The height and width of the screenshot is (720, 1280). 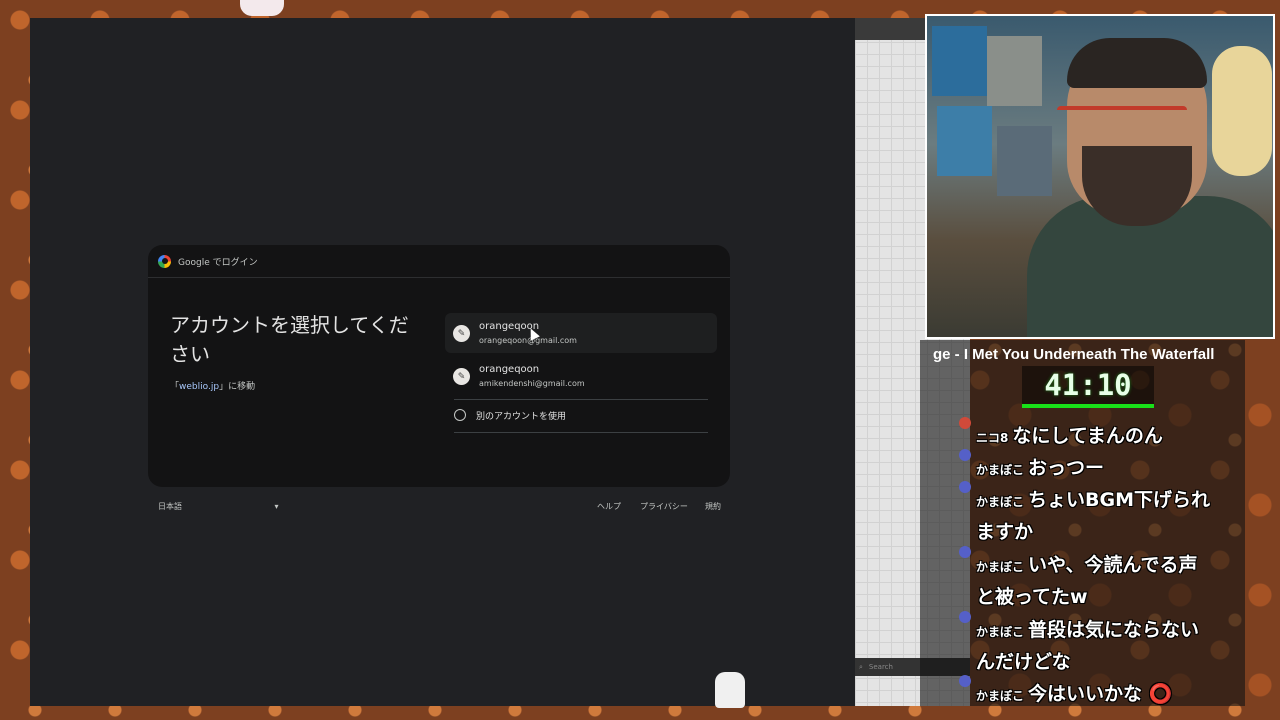 I want to click on speedrun-timer: 41:10, so click(x=1088, y=387).